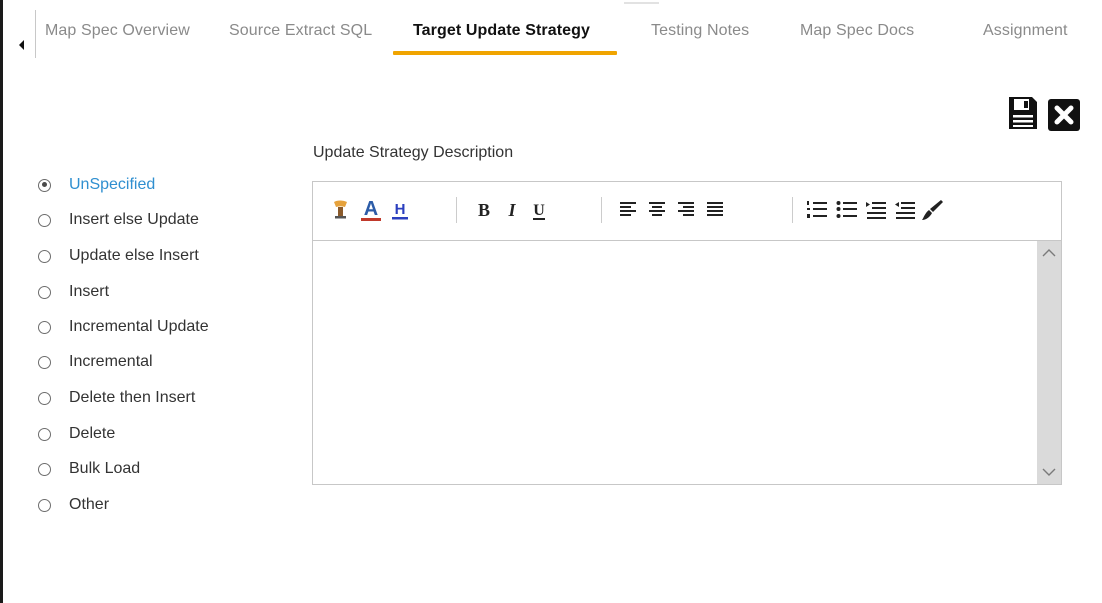 The width and height of the screenshot is (1102, 603). I want to click on option-label: Insert else Update, so click(134, 219).